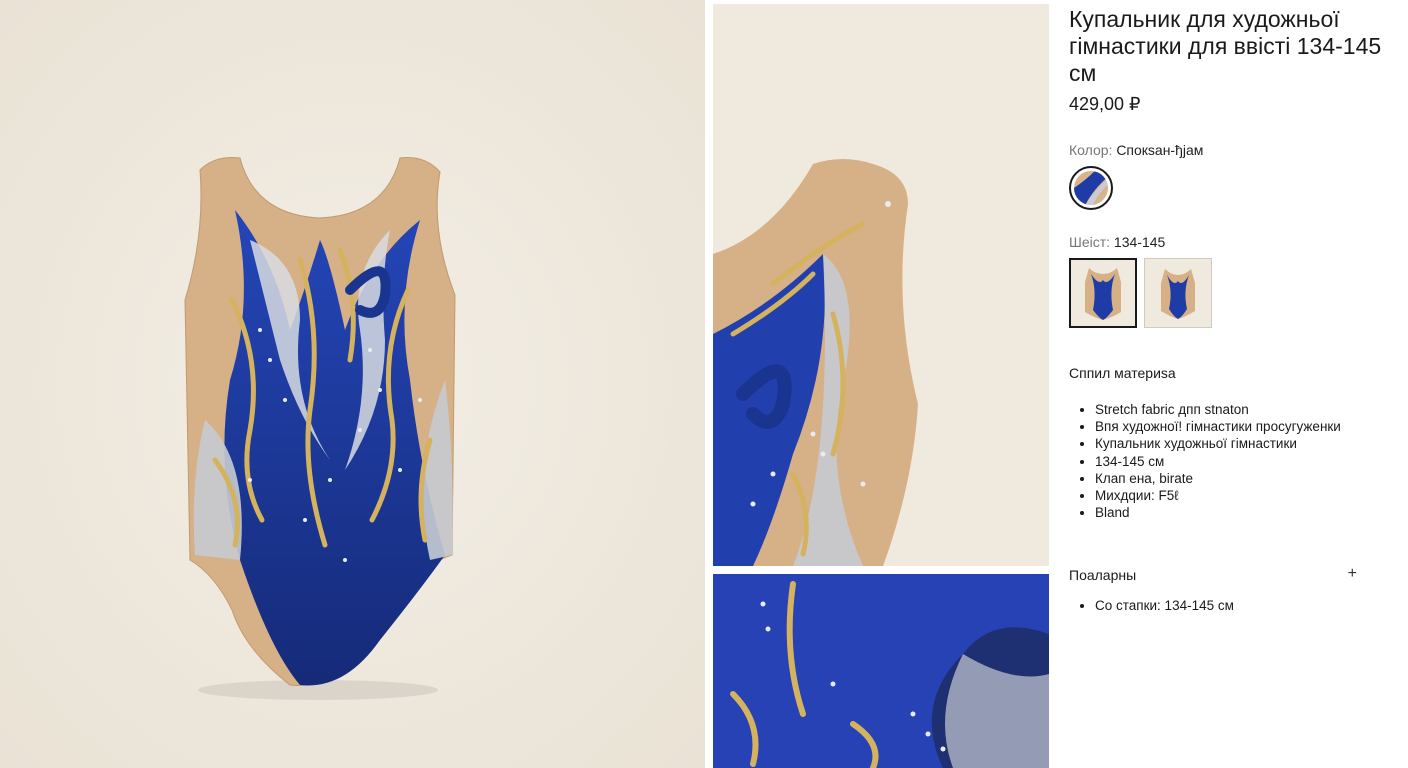 The width and height of the screenshot is (1408, 768). I want to click on size-thumbnail-selected, so click(1103, 293).